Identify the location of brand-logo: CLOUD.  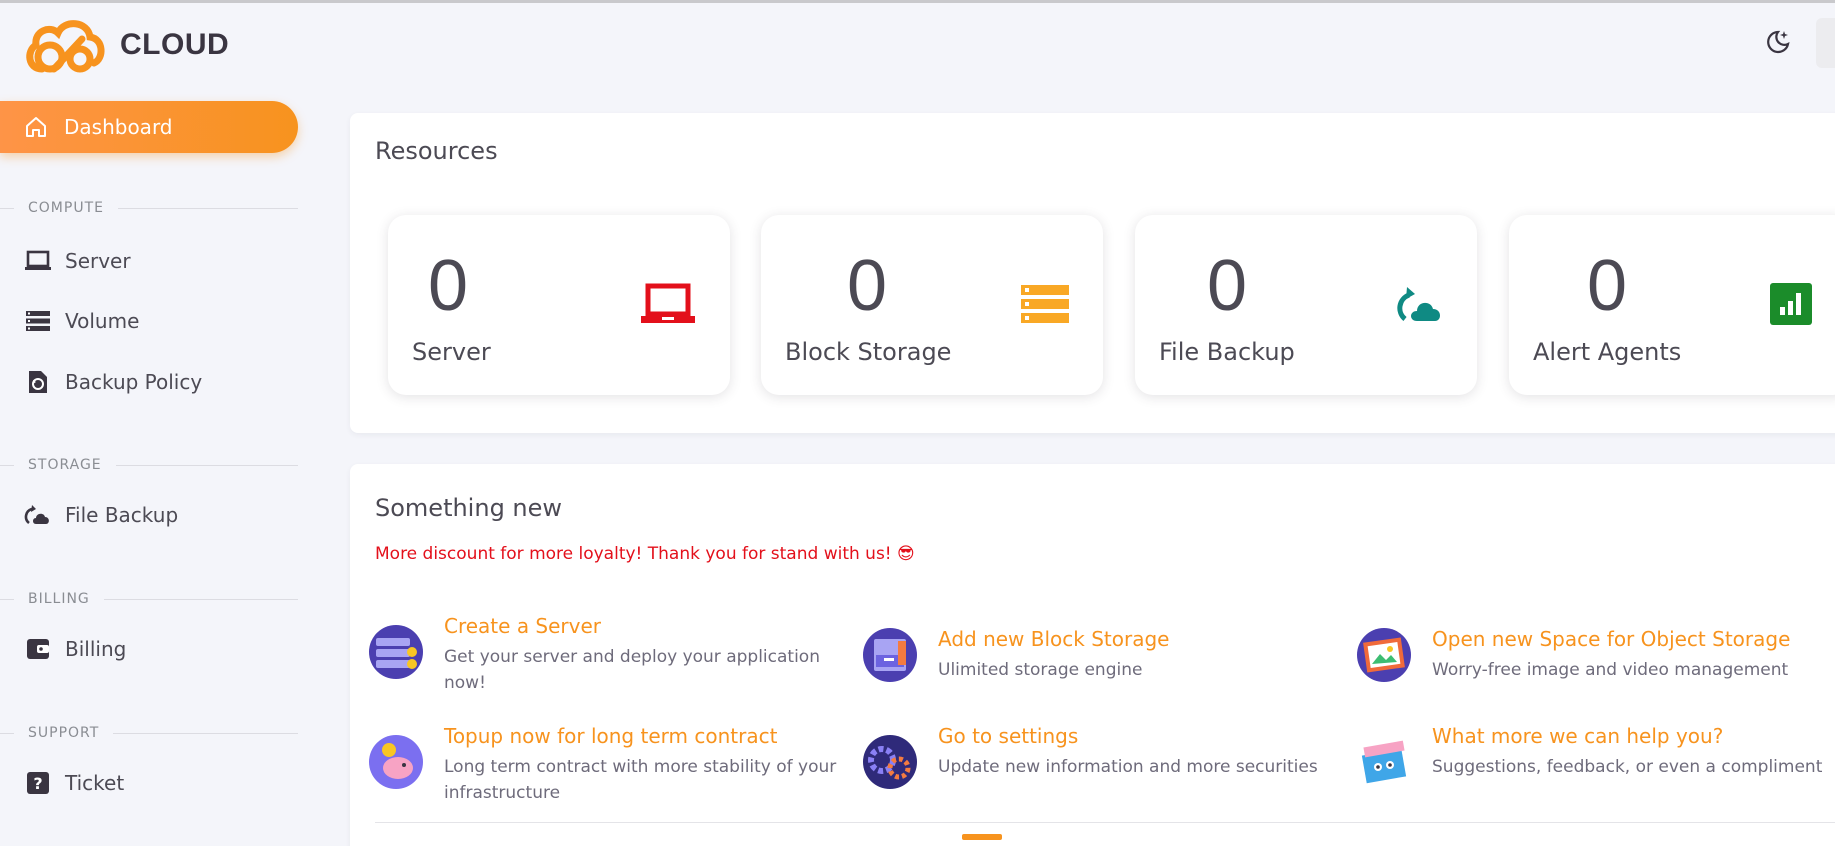
(126, 45).